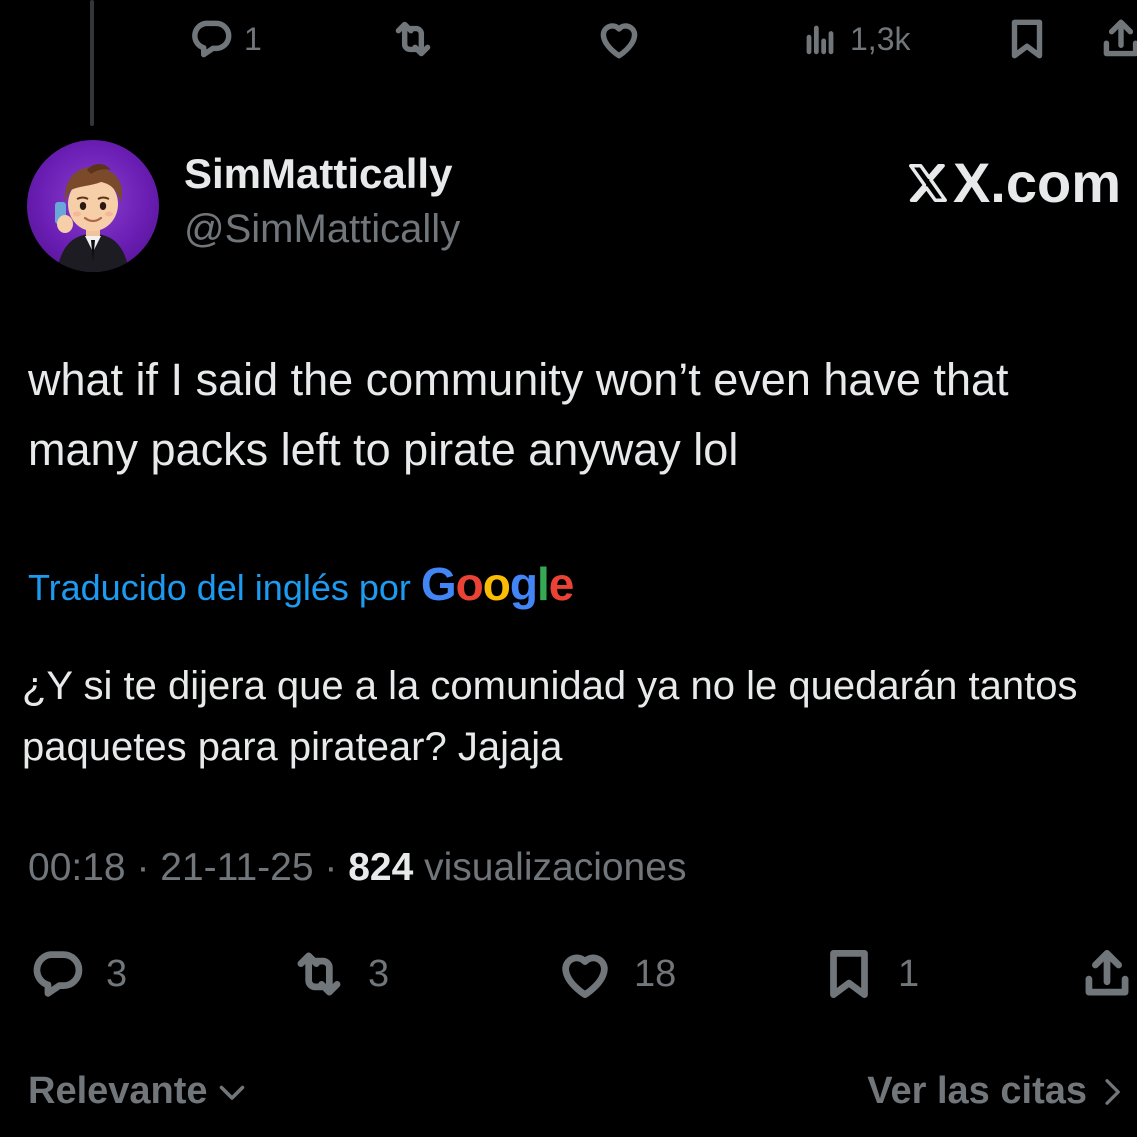 This screenshot has height=1137, width=1137. I want to click on chevron-down-icon, so click(231, 1092).